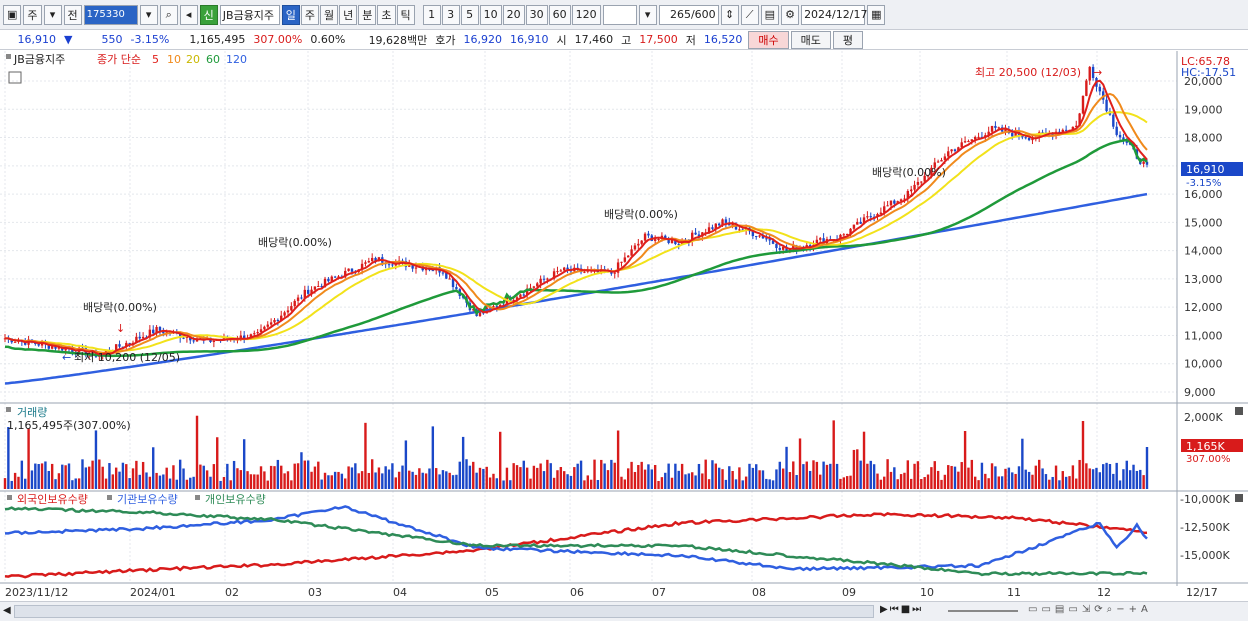 This screenshot has width=1248, height=621. Describe the element at coordinates (310, 14) in the screenshot. I see `period-tab: 주` at that location.